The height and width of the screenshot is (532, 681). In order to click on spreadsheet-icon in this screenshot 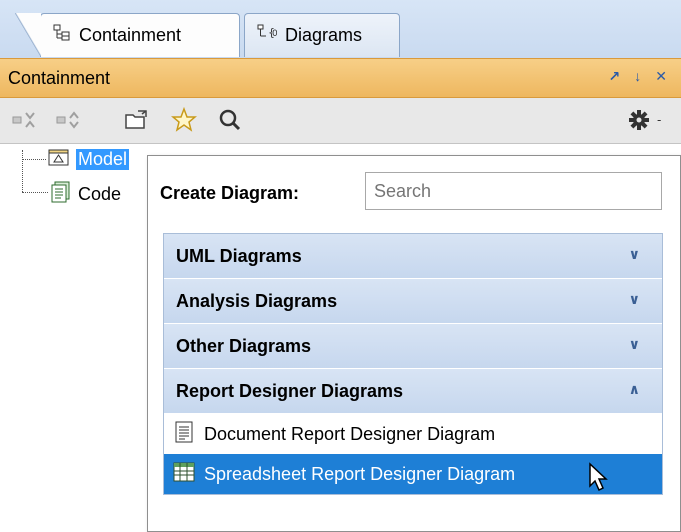, I will do `click(184, 474)`.